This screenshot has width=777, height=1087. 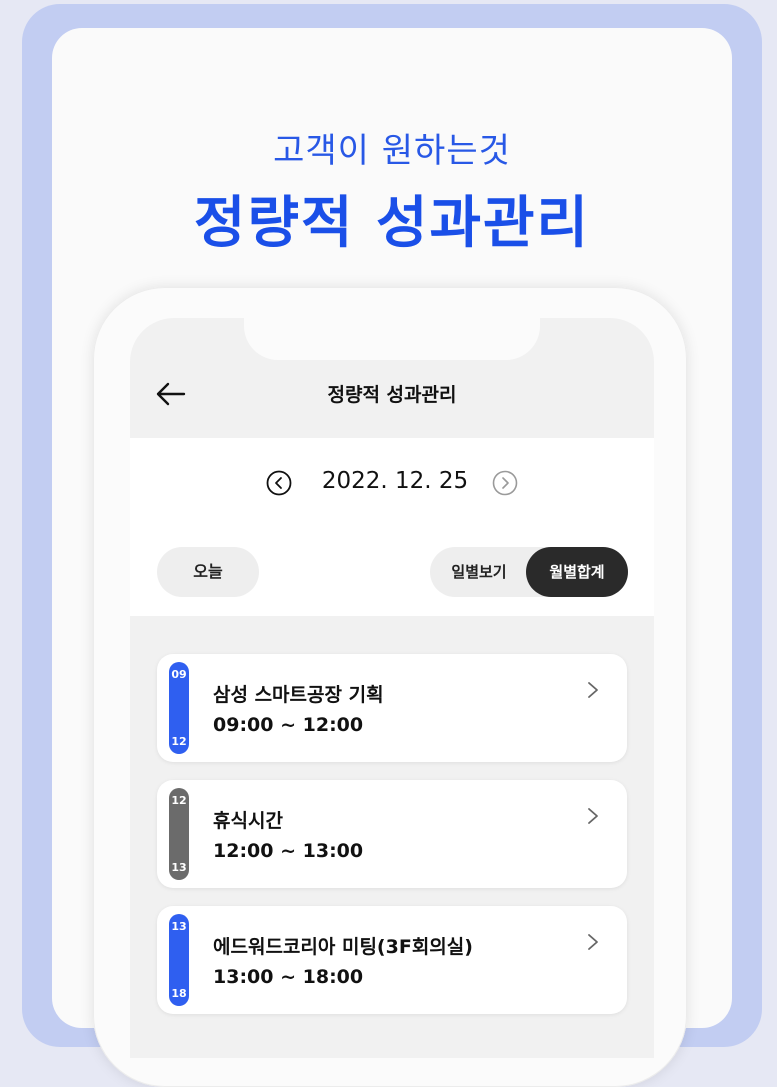 What do you see at coordinates (288, 851) in the screenshot?
I see `event-time: 12:00 ~ 13:00` at bounding box center [288, 851].